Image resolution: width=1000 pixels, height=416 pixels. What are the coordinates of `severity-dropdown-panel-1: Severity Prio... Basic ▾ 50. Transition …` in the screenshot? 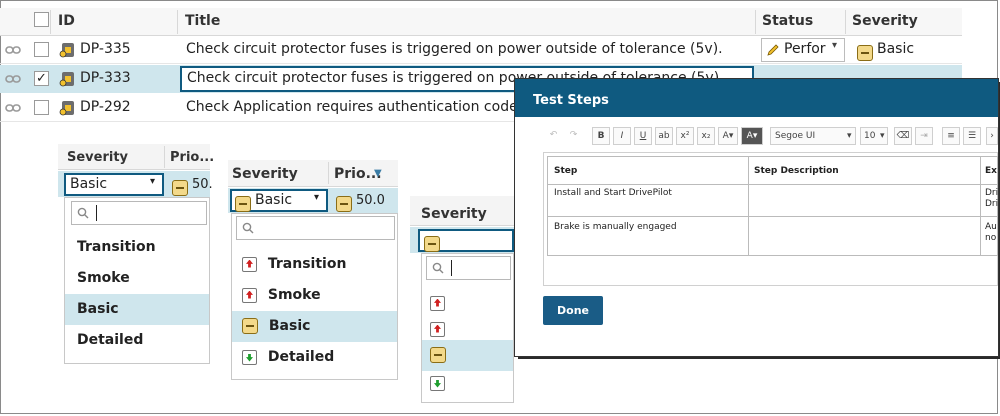 It's located at (136, 254).